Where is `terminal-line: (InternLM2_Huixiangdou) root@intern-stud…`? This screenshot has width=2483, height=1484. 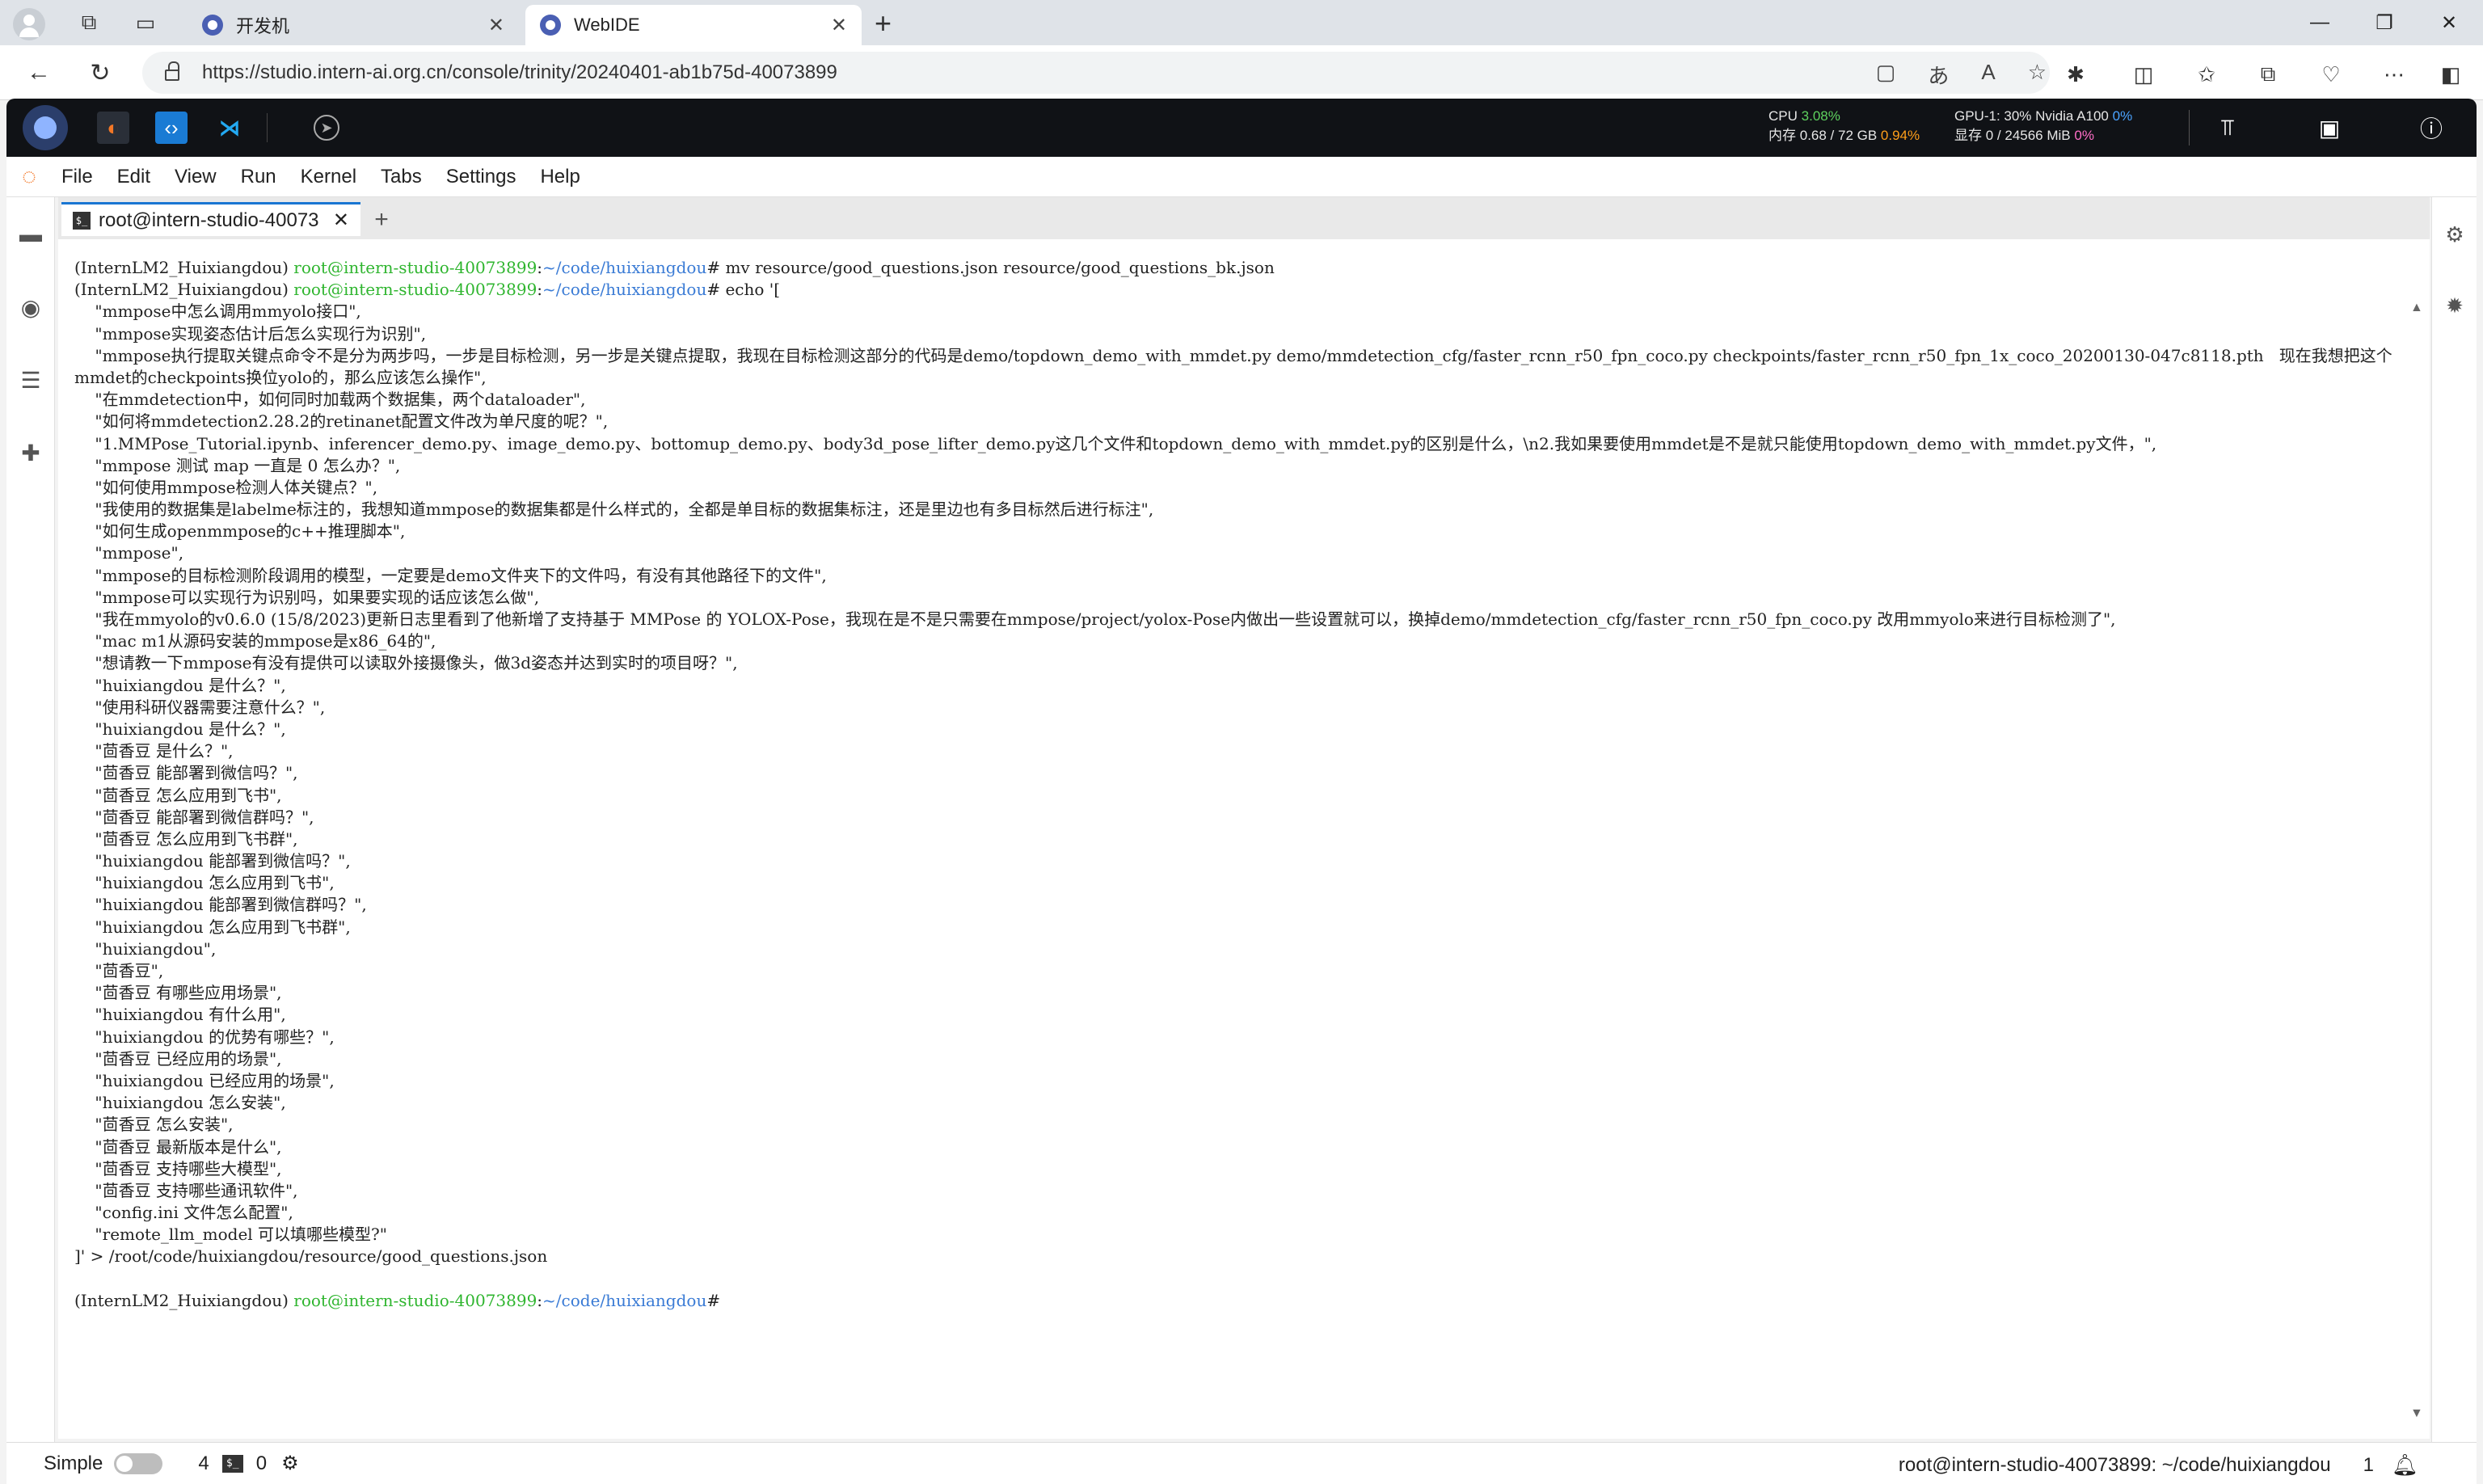 terminal-line: (InternLM2_Huixiangdou) root@intern-stud… is located at coordinates (427, 290).